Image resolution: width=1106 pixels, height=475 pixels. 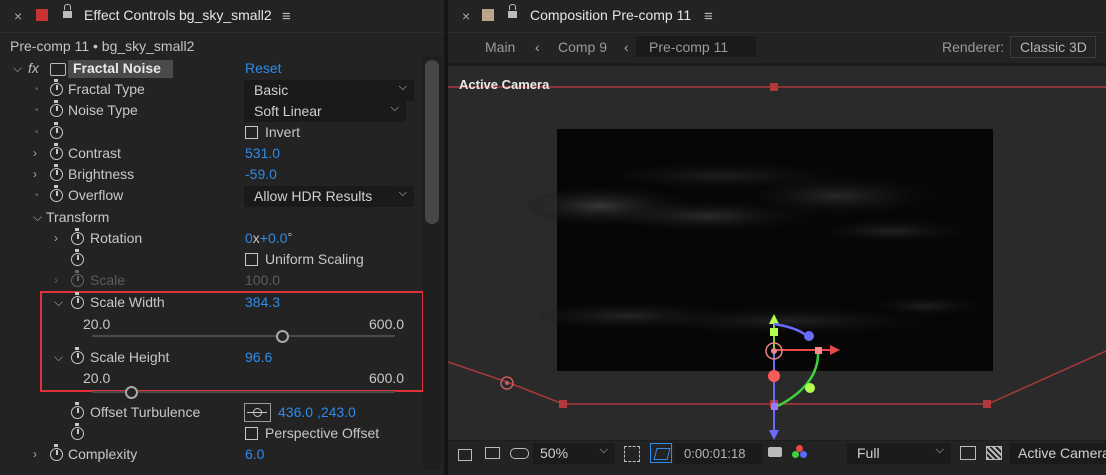 I want to click on uniform-scaling-checkbox, so click(x=251, y=259).